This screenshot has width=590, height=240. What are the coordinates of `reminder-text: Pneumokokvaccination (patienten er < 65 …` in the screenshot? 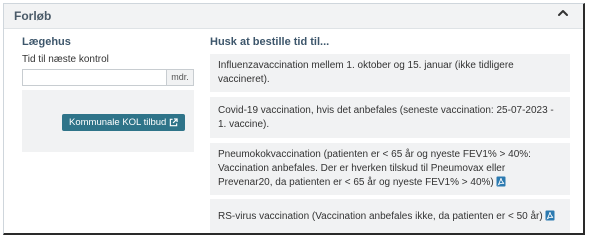 It's located at (374, 168).